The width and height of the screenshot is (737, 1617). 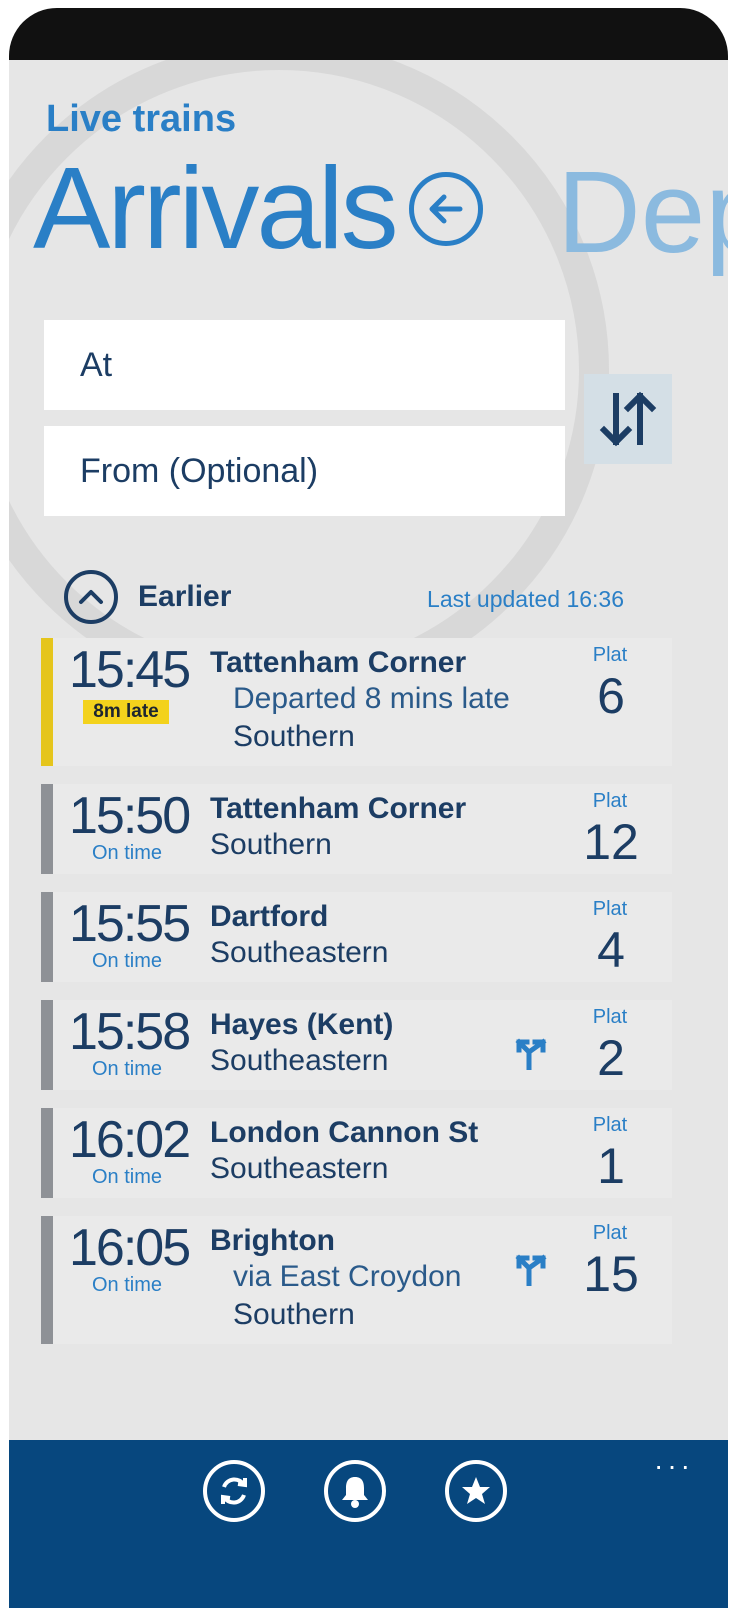 I want to click on train-time: 16:05, so click(x=130, y=1248).